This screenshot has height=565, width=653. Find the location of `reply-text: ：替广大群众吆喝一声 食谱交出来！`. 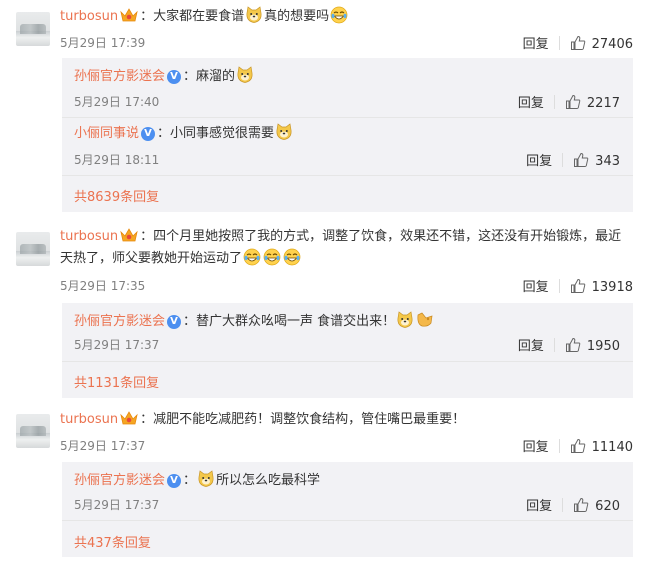

reply-text: ：替广大群众吆喝一声 食谱交出来！ is located at coordinates (289, 321).